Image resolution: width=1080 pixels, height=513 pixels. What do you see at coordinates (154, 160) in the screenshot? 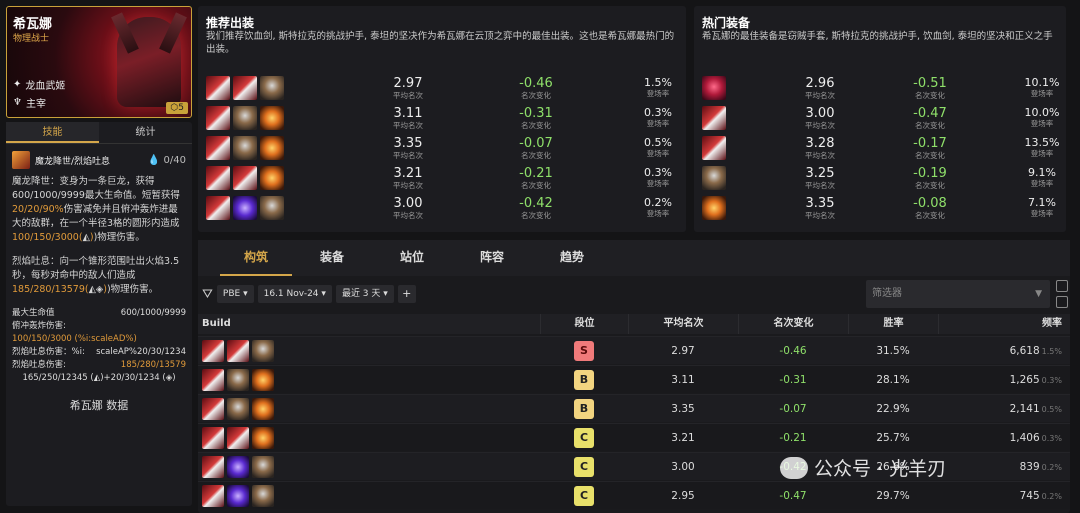
I see `mana-icon: 💧` at bounding box center [154, 160].